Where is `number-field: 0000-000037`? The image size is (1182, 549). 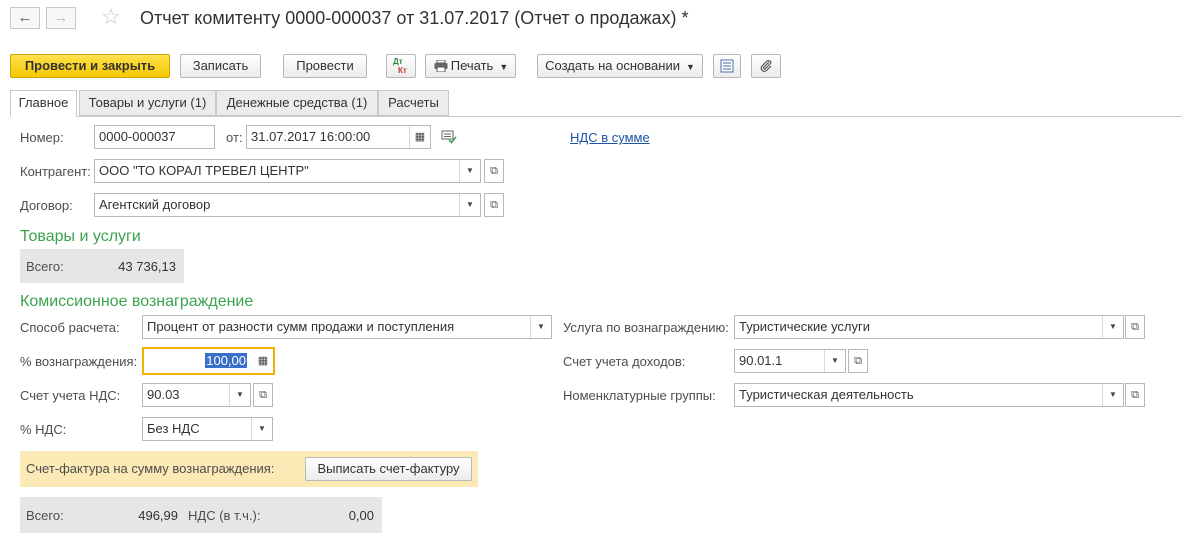
number-field: 0000-000037 is located at coordinates (154, 137).